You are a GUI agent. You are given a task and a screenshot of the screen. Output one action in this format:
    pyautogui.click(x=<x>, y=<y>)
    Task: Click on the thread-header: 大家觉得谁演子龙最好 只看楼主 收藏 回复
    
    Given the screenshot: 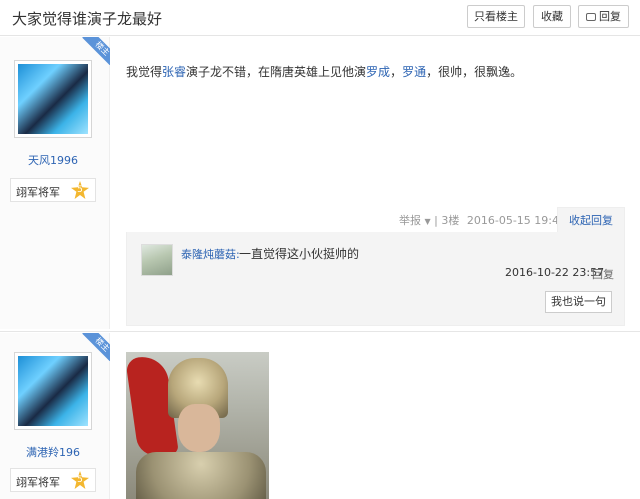 What is the action you would take?
    pyautogui.click(x=320, y=18)
    